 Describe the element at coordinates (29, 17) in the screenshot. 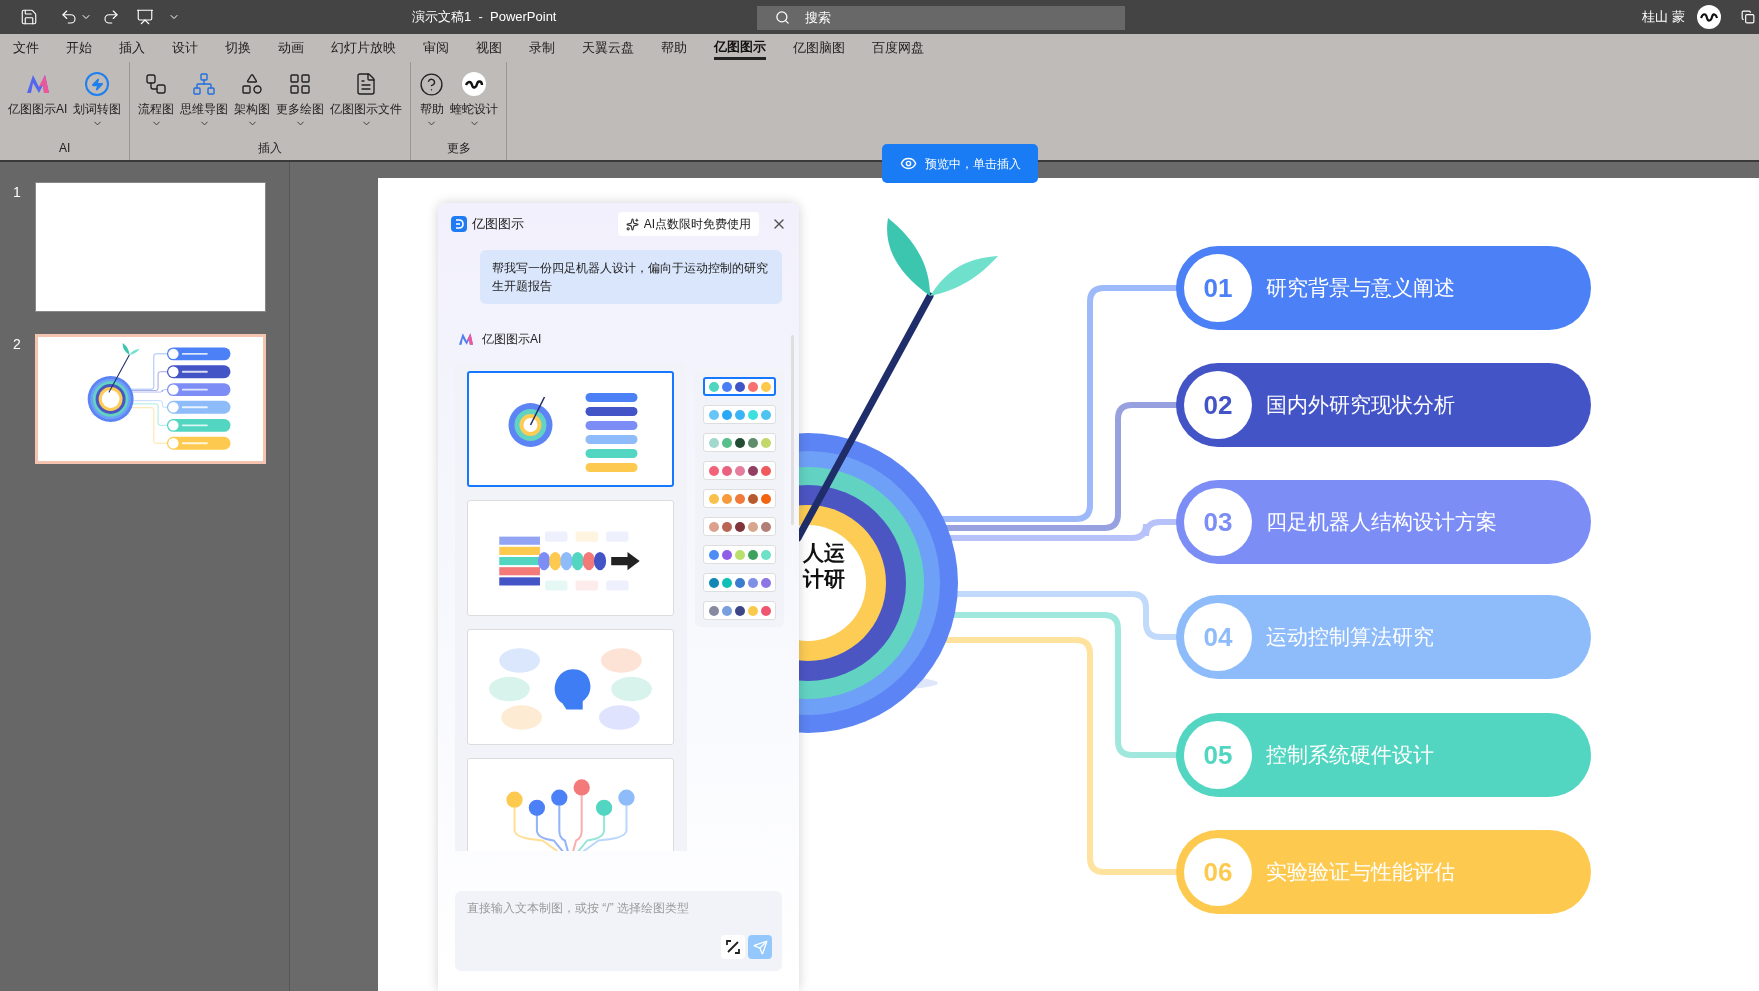

I see `save-icon` at that location.